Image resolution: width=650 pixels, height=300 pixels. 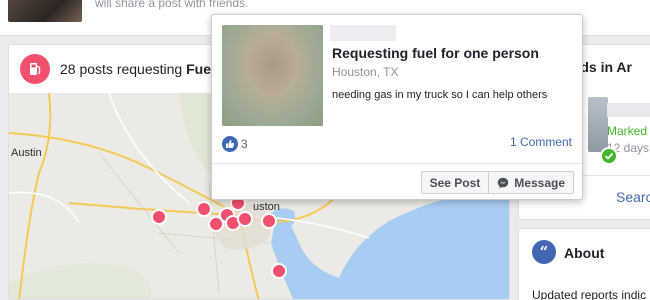 What do you see at coordinates (633, 197) in the screenshot?
I see `search-link: Searc` at bounding box center [633, 197].